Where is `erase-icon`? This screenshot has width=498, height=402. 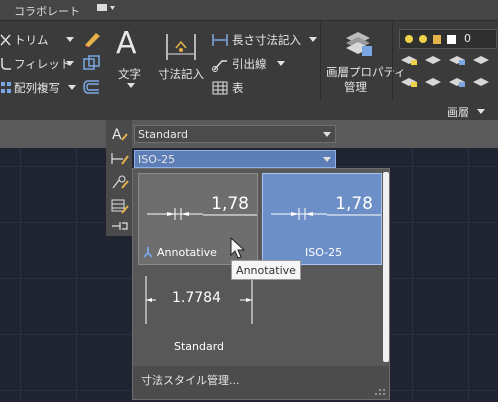
erase-icon is located at coordinates (92, 39).